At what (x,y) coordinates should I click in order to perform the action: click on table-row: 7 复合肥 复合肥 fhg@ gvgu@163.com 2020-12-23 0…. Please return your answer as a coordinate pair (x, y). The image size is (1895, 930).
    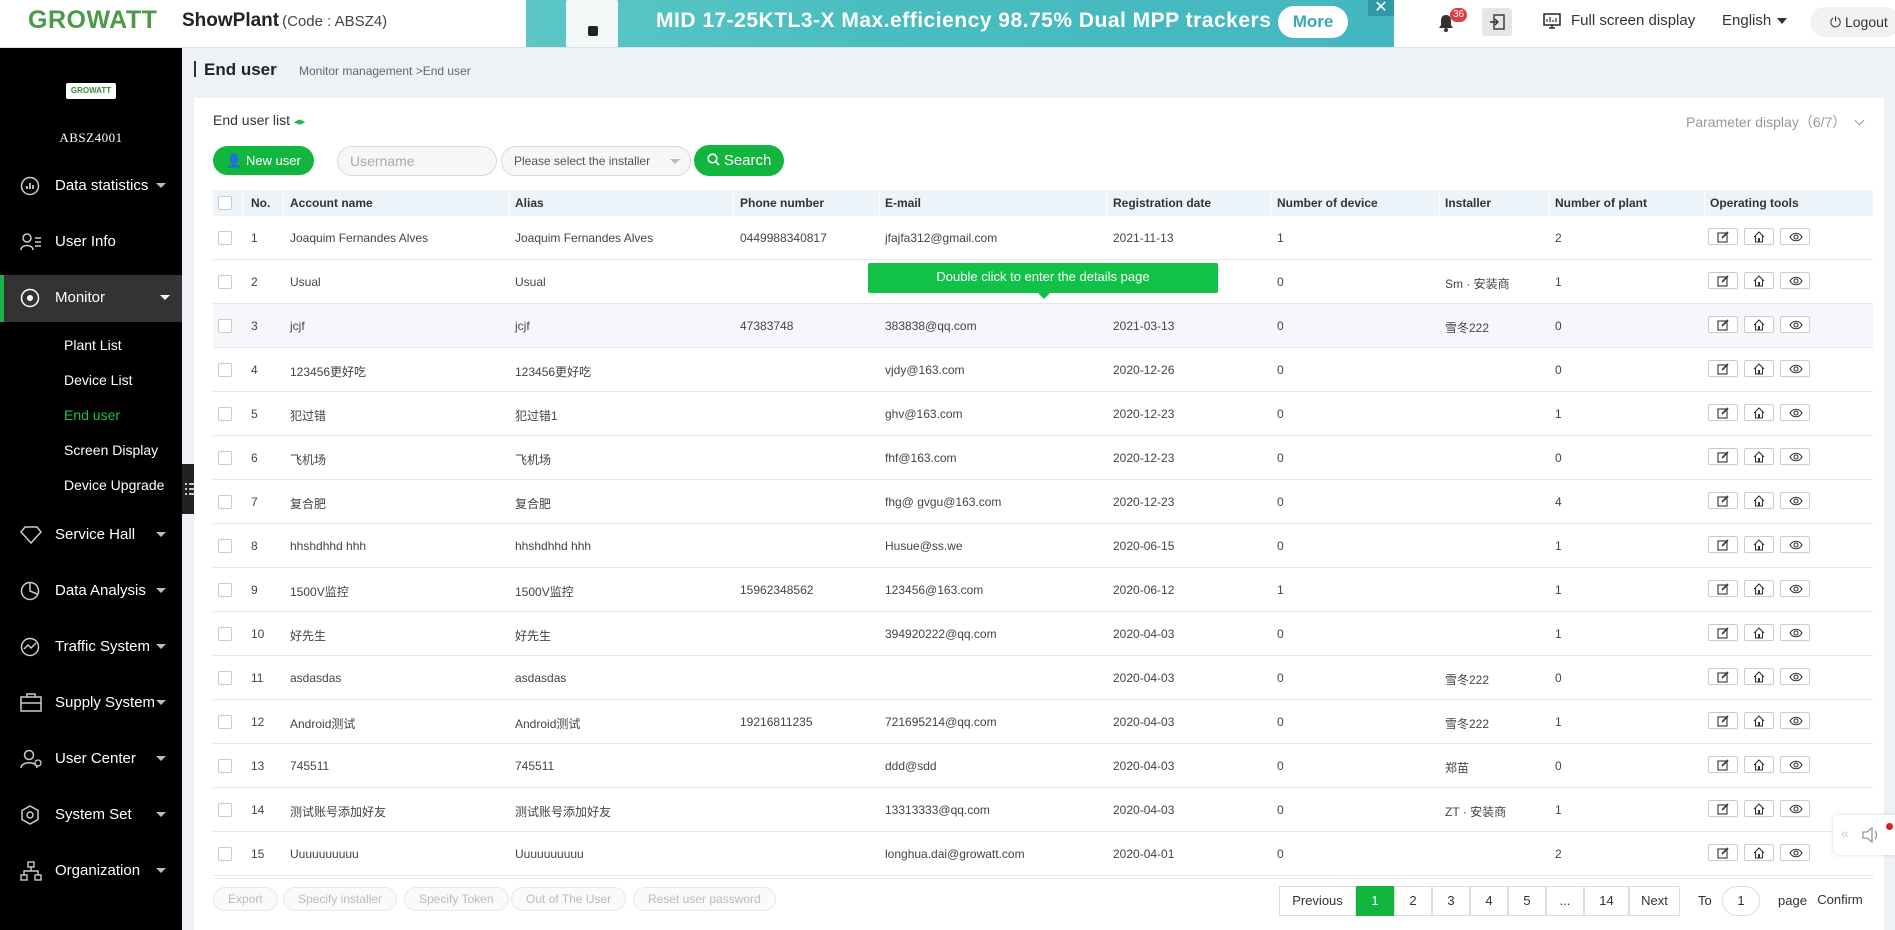
    Looking at the image, I should click on (1043, 502).